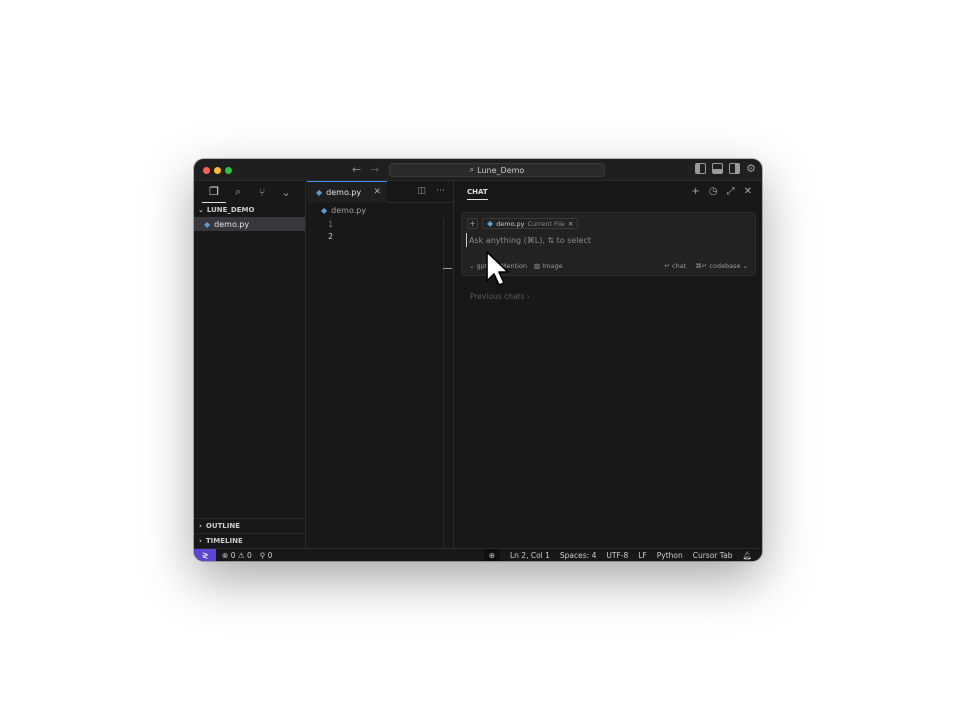 The height and width of the screenshot is (720, 956). Describe the element at coordinates (249, 525) in the screenshot. I see `outline-section: › OUTLINE` at that location.